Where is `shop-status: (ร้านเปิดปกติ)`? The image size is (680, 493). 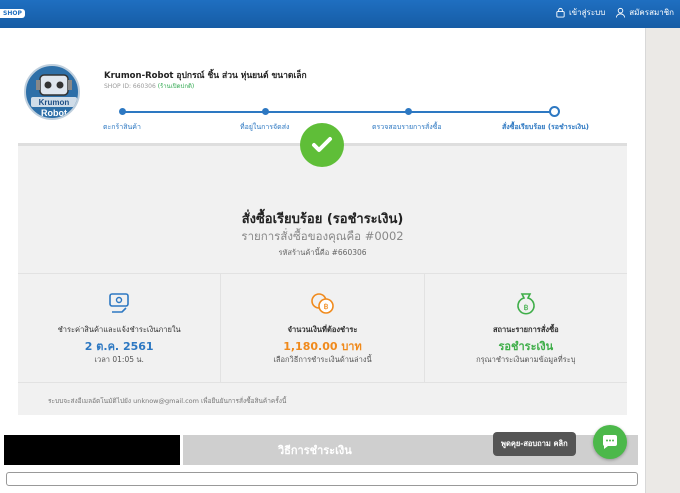
shop-status: (ร้านเปิดปกติ) is located at coordinates (176, 86).